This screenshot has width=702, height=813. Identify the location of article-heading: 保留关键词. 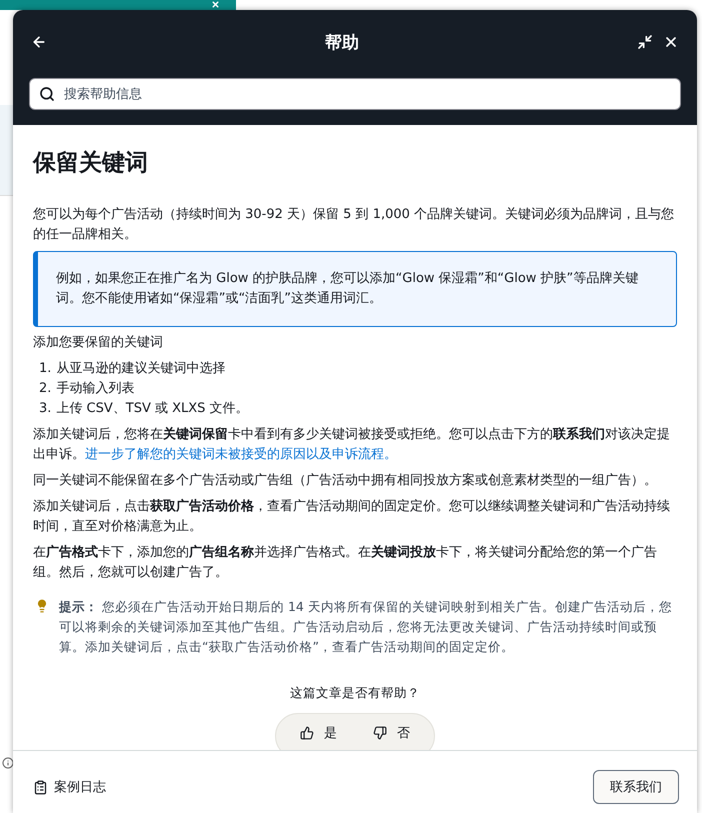
(91, 163).